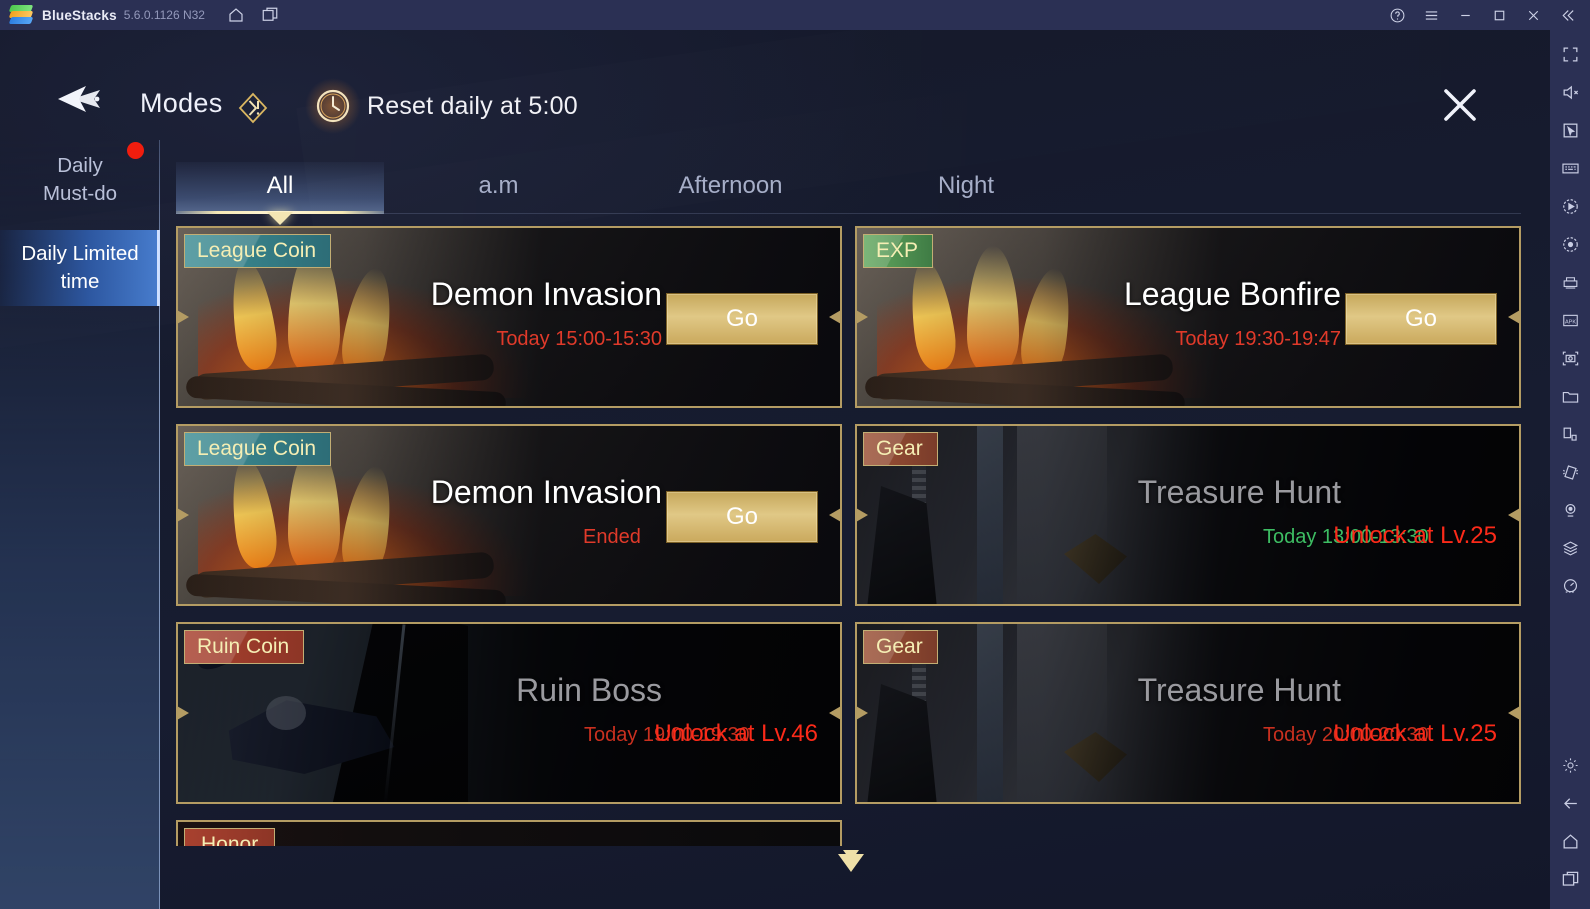  I want to click on tab-label: Night, so click(966, 185).